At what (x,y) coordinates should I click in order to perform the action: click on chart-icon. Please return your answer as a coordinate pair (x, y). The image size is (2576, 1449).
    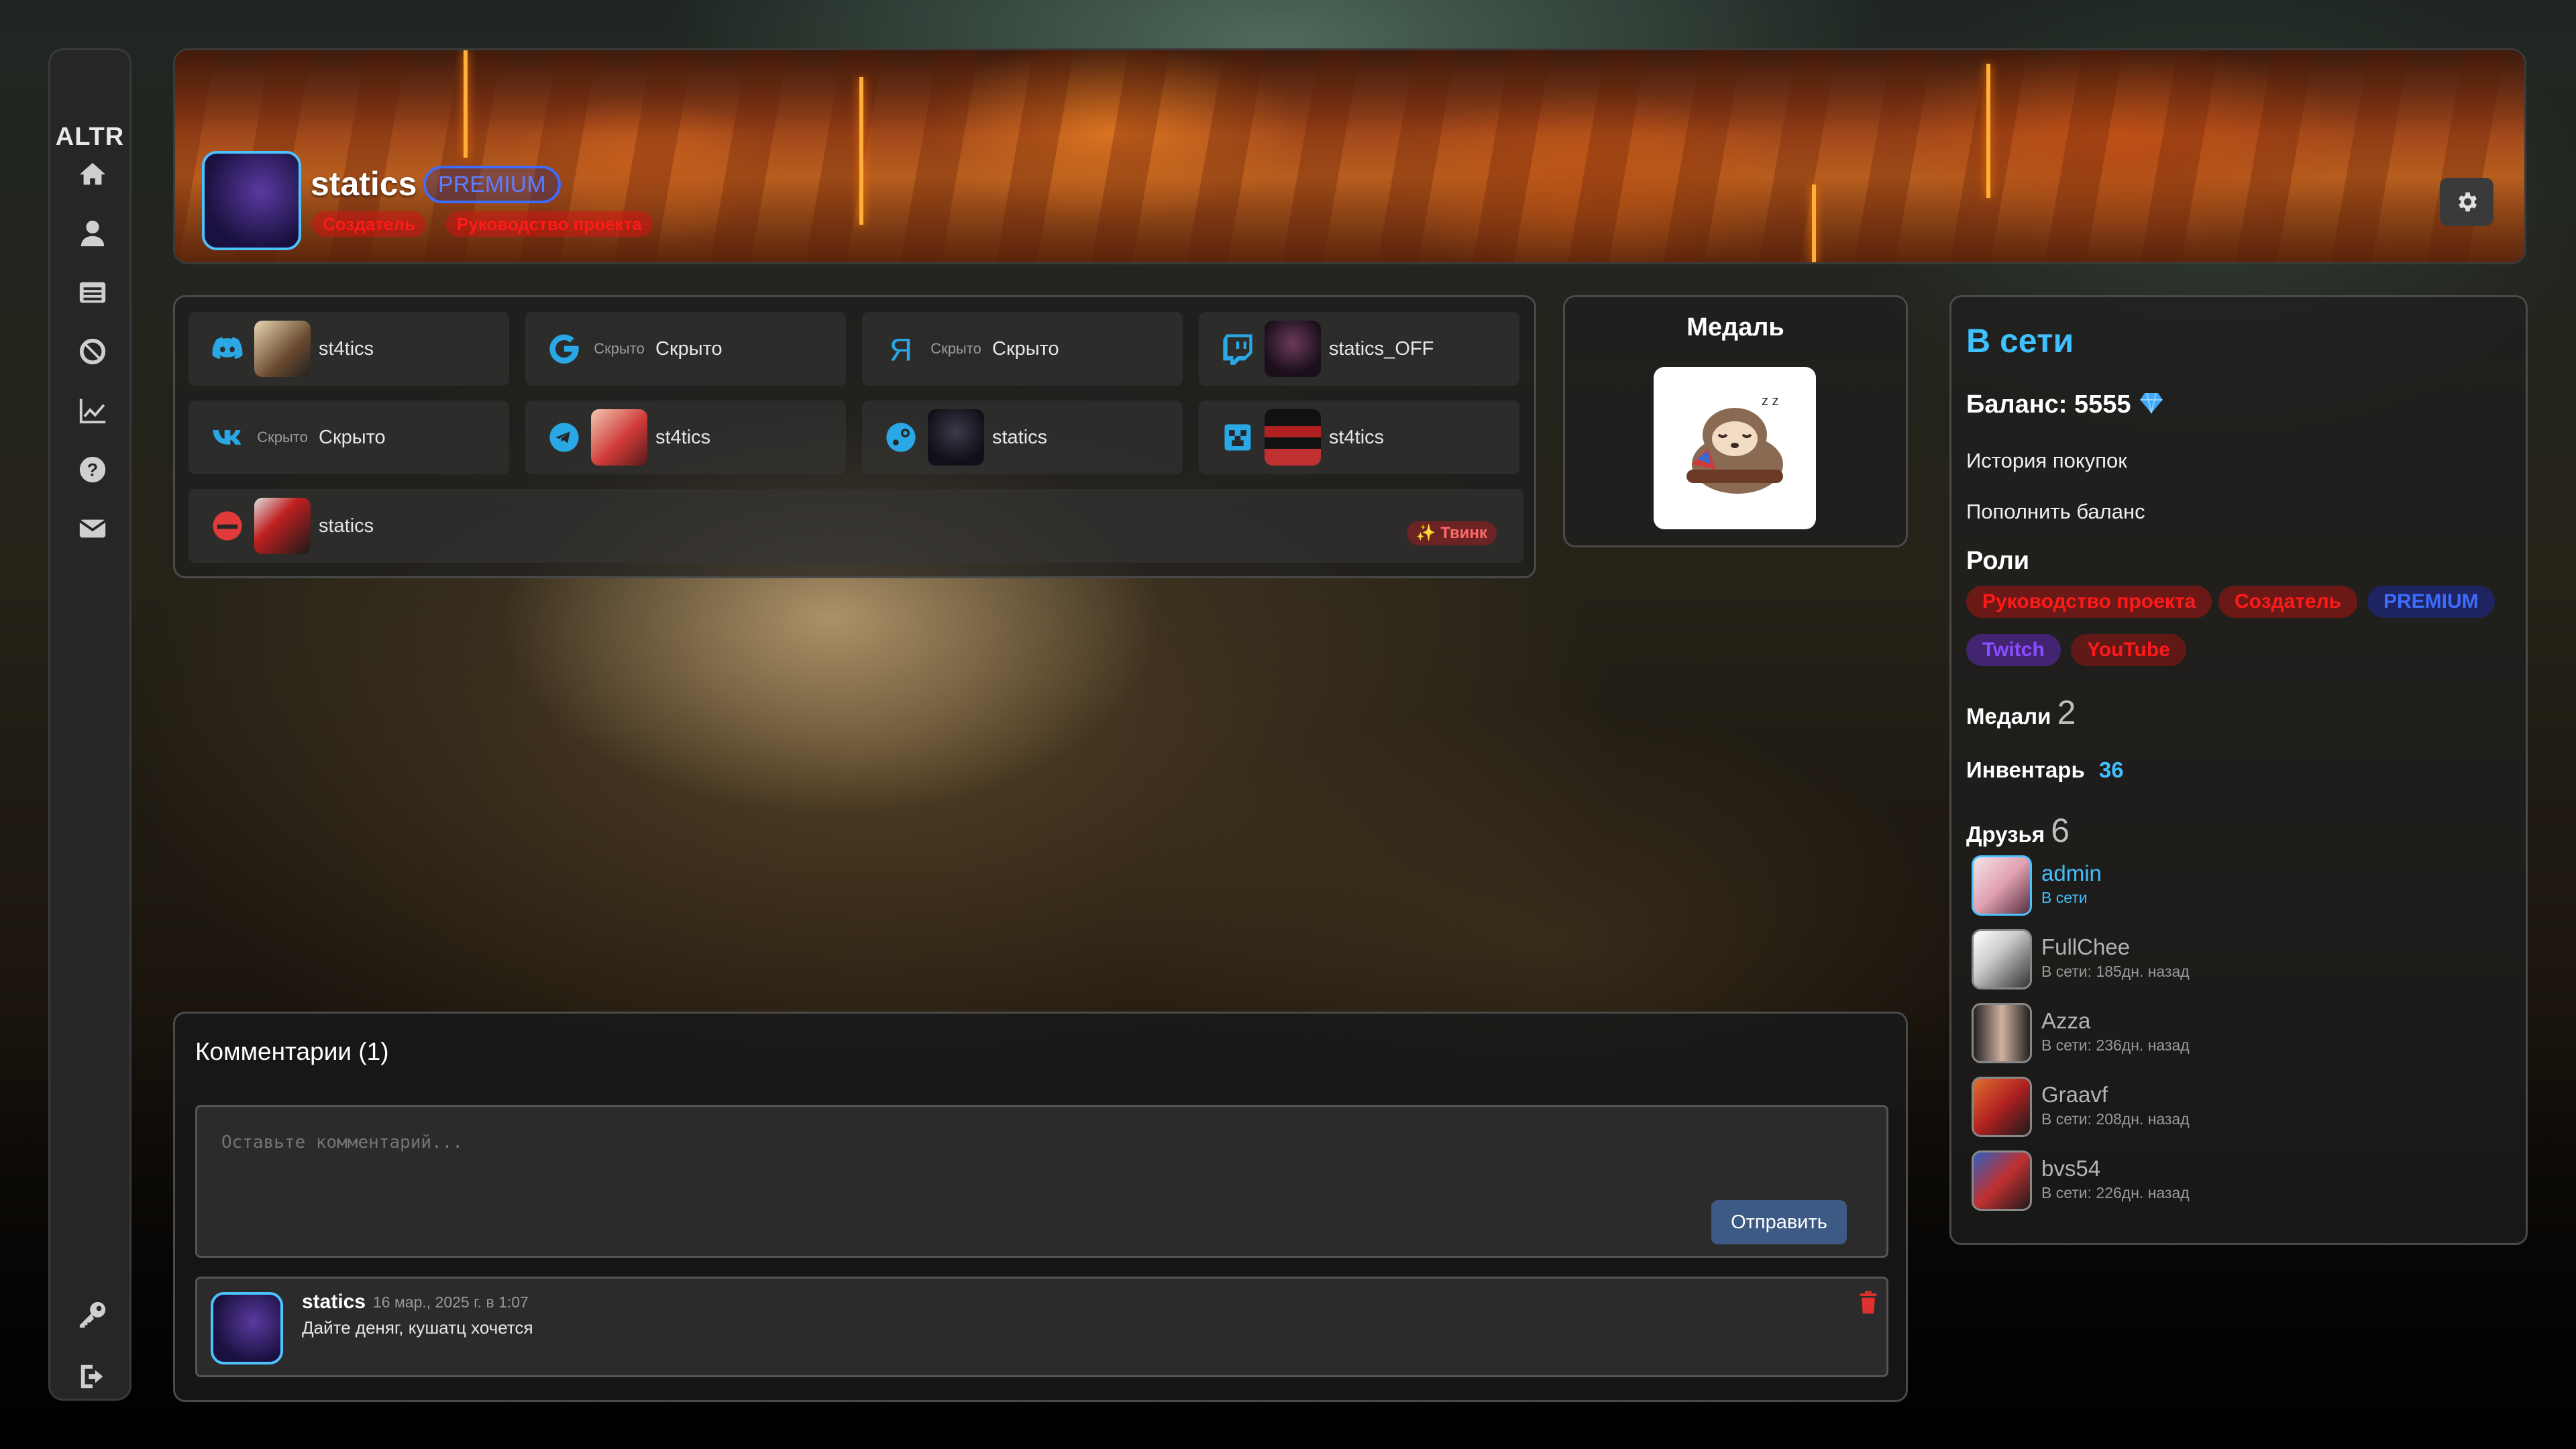
    Looking at the image, I should click on (92, 410).